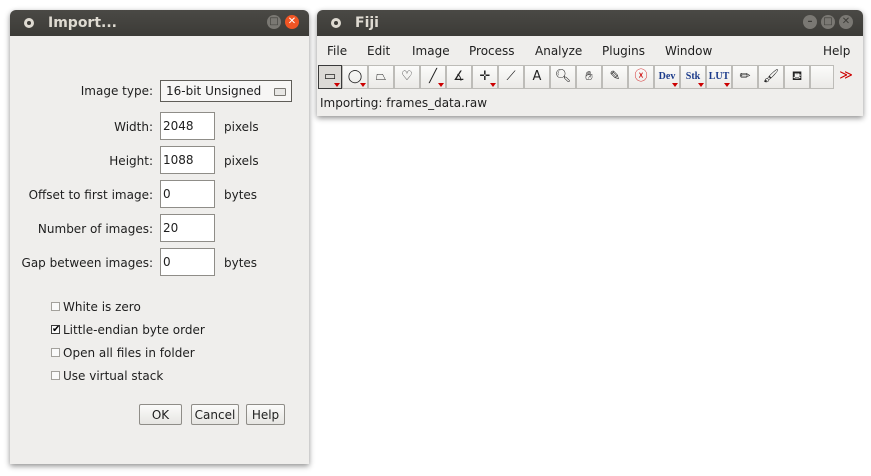 This screenshot has height=476, width=871. What do you see at coordinates (407, 77) in the screenshot?
I see `freehand-tool-icon: ♡` at bounding box center [407, 77].